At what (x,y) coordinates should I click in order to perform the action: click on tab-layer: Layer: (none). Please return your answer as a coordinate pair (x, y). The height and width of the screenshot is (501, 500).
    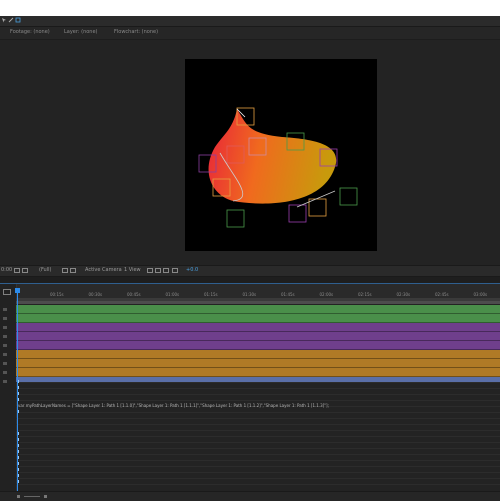
    Looking at the image, I should click on (81, 32).